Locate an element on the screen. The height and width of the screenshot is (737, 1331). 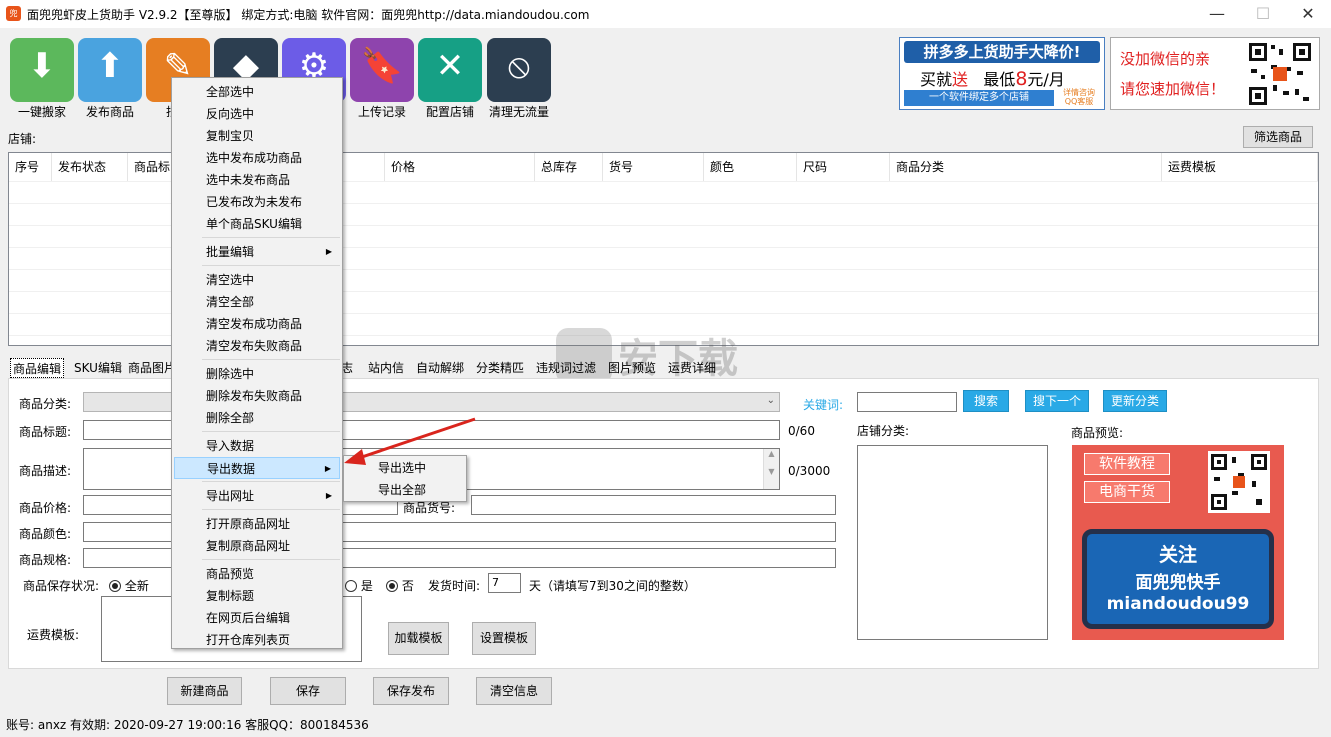
yes-radio: 是 is located at coordinates (359, 585).